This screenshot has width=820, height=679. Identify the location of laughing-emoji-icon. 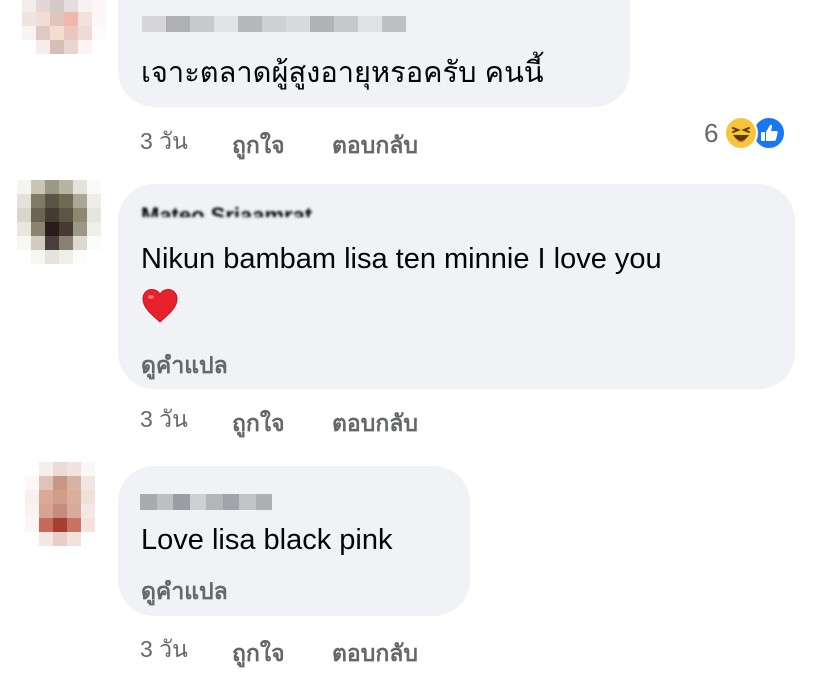
(741, 133).